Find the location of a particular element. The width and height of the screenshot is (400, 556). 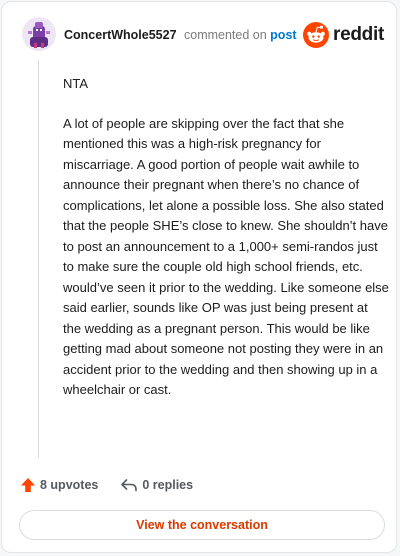

meta-prefix: commented on is located at coordinates (225, 35).